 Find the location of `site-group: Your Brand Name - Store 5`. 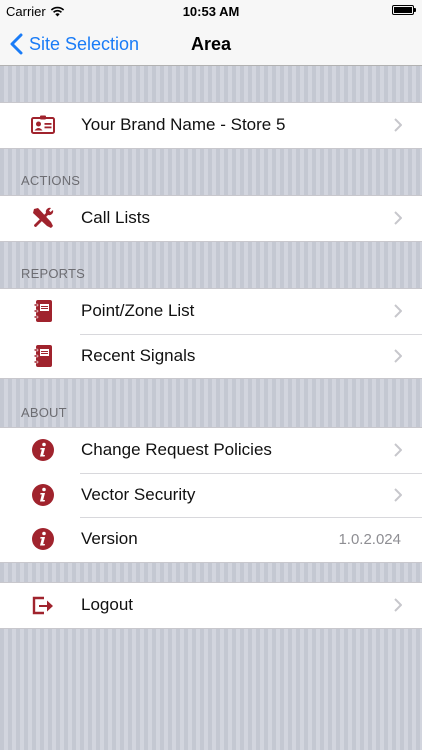

site-group: Your Brand Name - Store 5 is located at coordinates (211, 125).